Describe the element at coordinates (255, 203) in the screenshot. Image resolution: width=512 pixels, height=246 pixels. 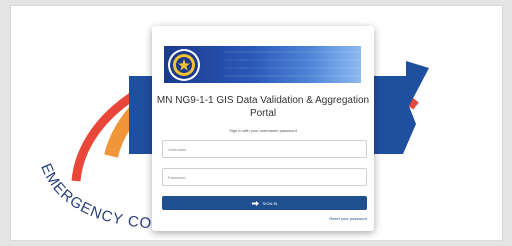
I see `sign-in-arrow-icon` at that location.